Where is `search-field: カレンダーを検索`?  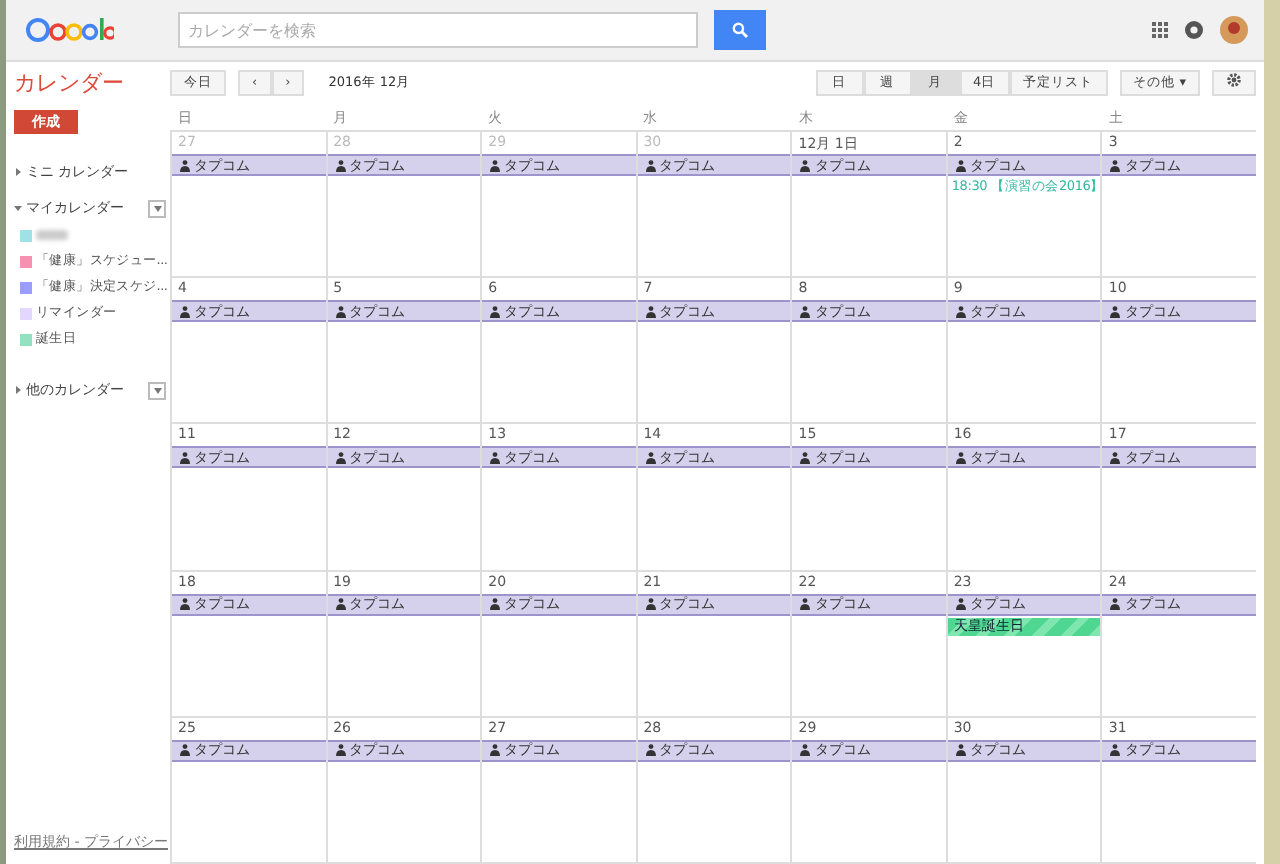 search-field: カレンダーを検索 is located at coordinates (438, 30).